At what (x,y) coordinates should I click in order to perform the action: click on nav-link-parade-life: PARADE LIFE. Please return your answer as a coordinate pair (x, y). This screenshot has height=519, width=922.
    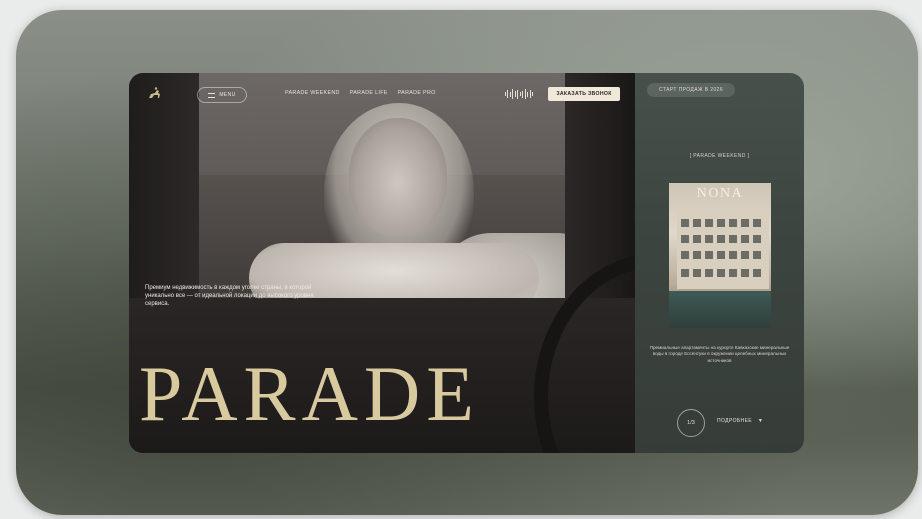
    Looking at the image, I should click on (369, 93).